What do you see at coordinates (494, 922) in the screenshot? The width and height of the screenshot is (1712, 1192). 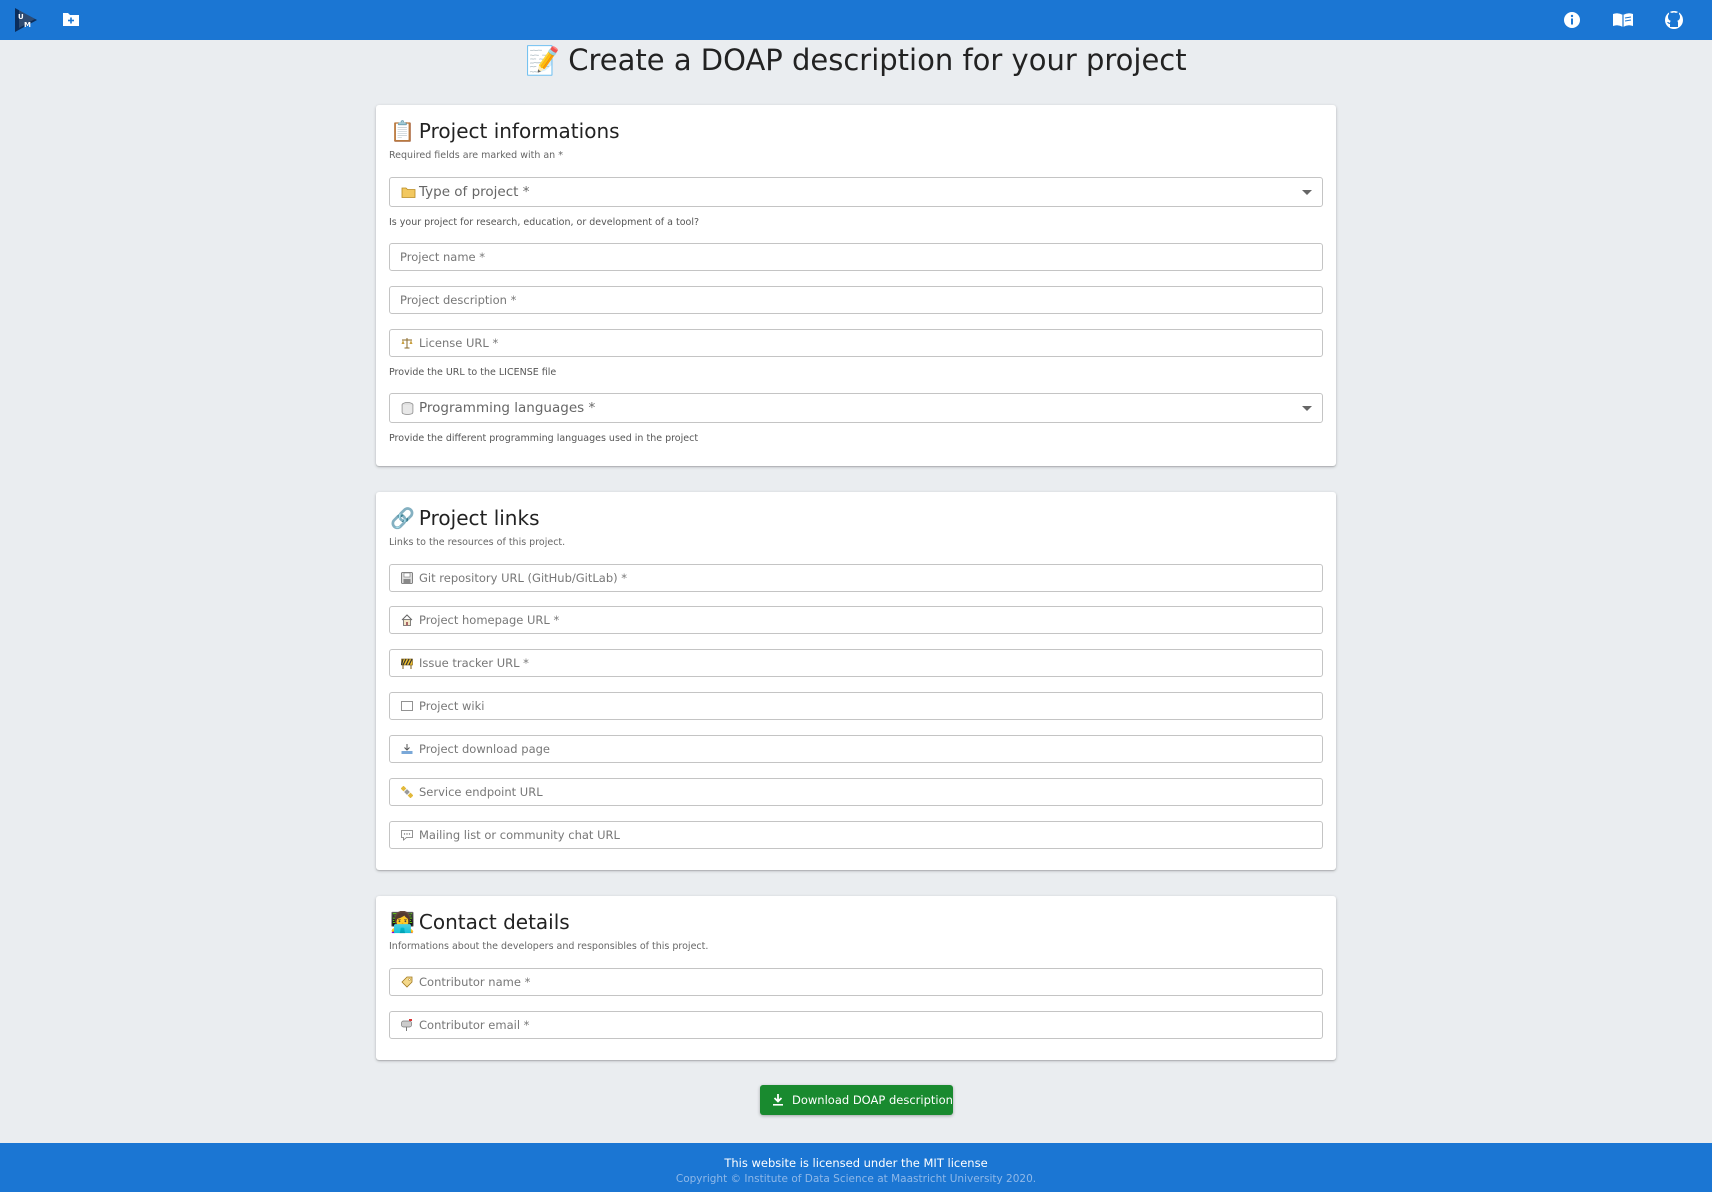 I see `card-title-text: Contact details` at bounding box center [494, 922].